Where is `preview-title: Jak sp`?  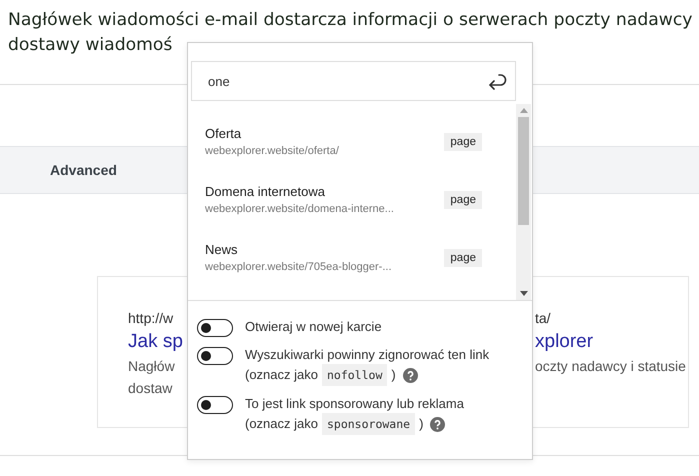
preview-title: Jak sp is located at coordinates (155, 342).